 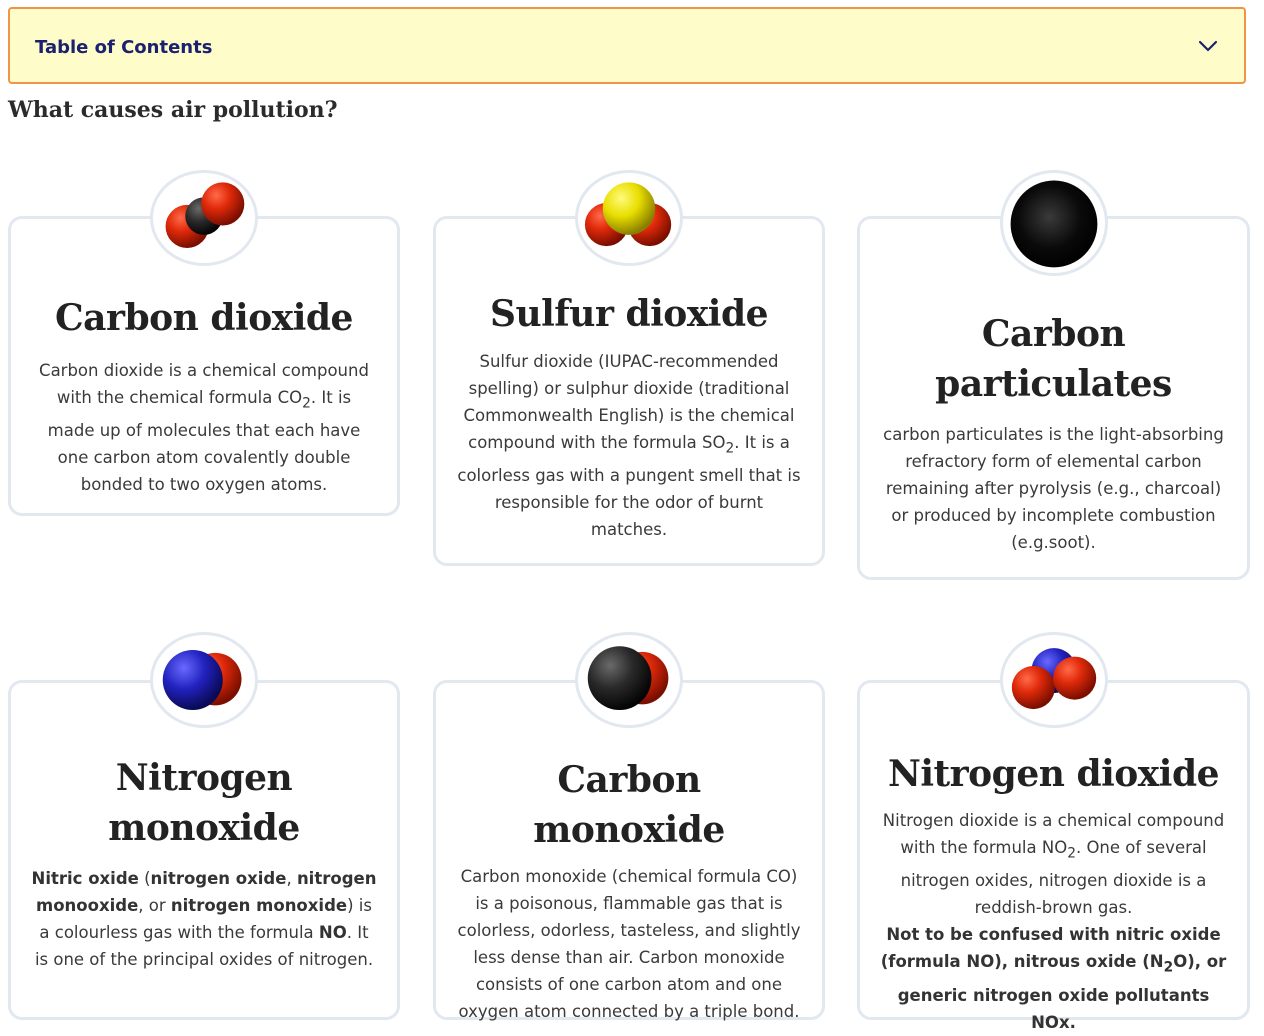 I want to click on co2-molecule-icon, so click(x=204, y=218).